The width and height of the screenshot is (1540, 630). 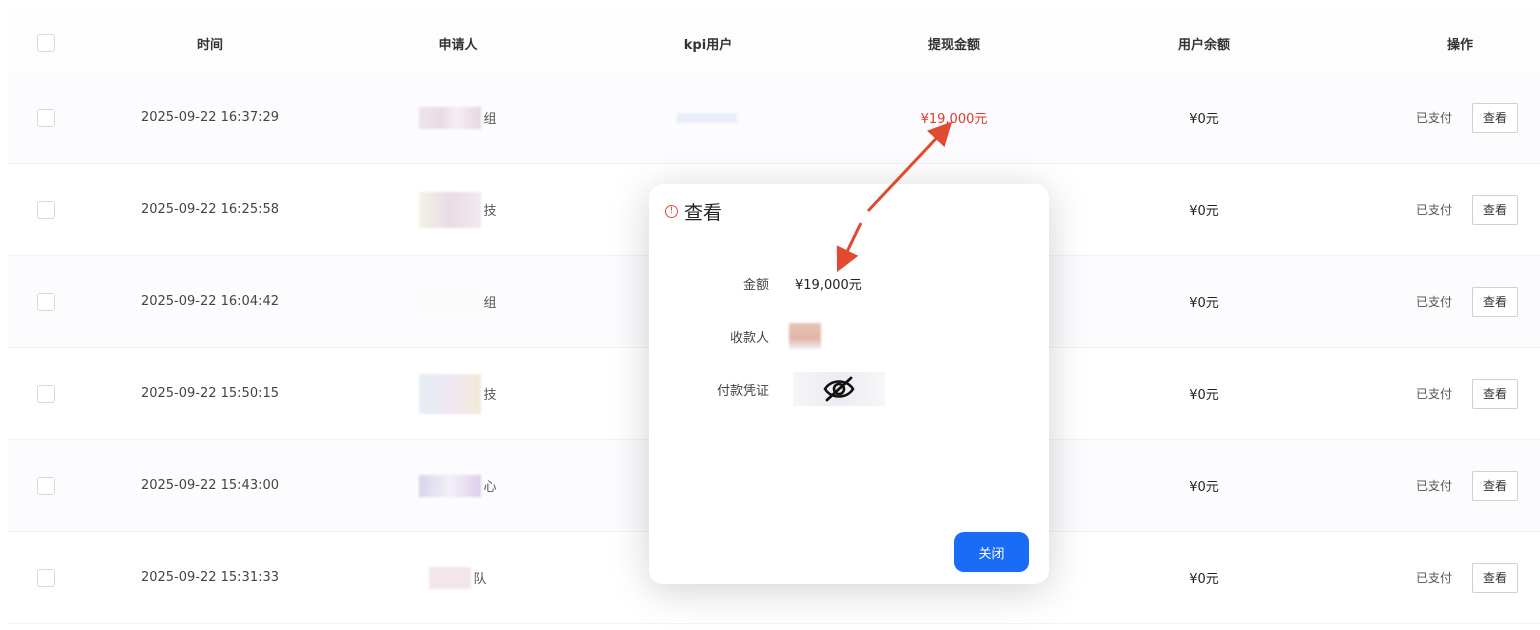 What do you see at coordinates (671, 211) in the screenshot?
I see `info-circle-icon: !` at bounding box center [671, 211].